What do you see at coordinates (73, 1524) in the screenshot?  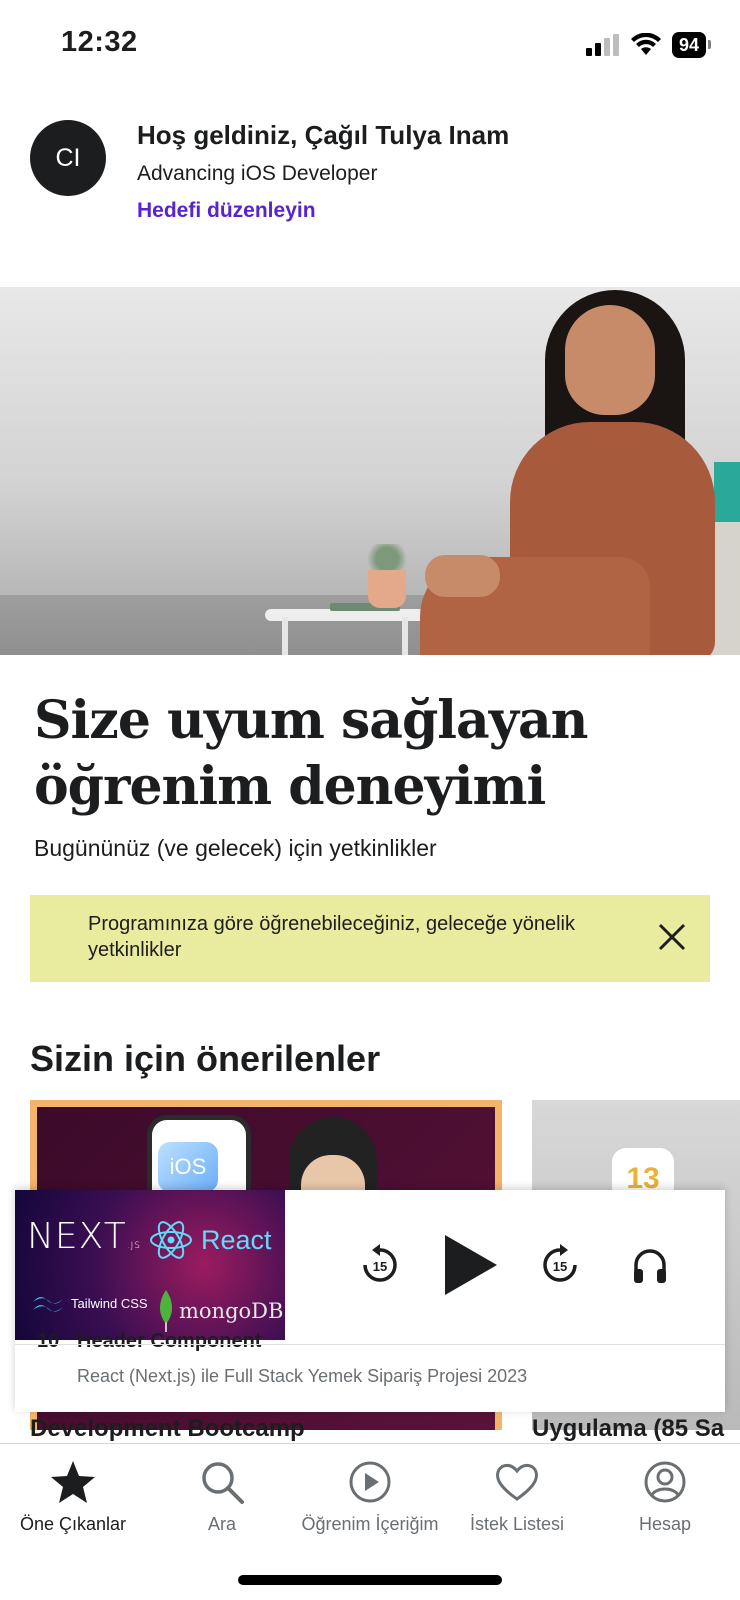 I see `tab-featured-label: Öne Çıkanlar` at bounding box center [73, 1524].